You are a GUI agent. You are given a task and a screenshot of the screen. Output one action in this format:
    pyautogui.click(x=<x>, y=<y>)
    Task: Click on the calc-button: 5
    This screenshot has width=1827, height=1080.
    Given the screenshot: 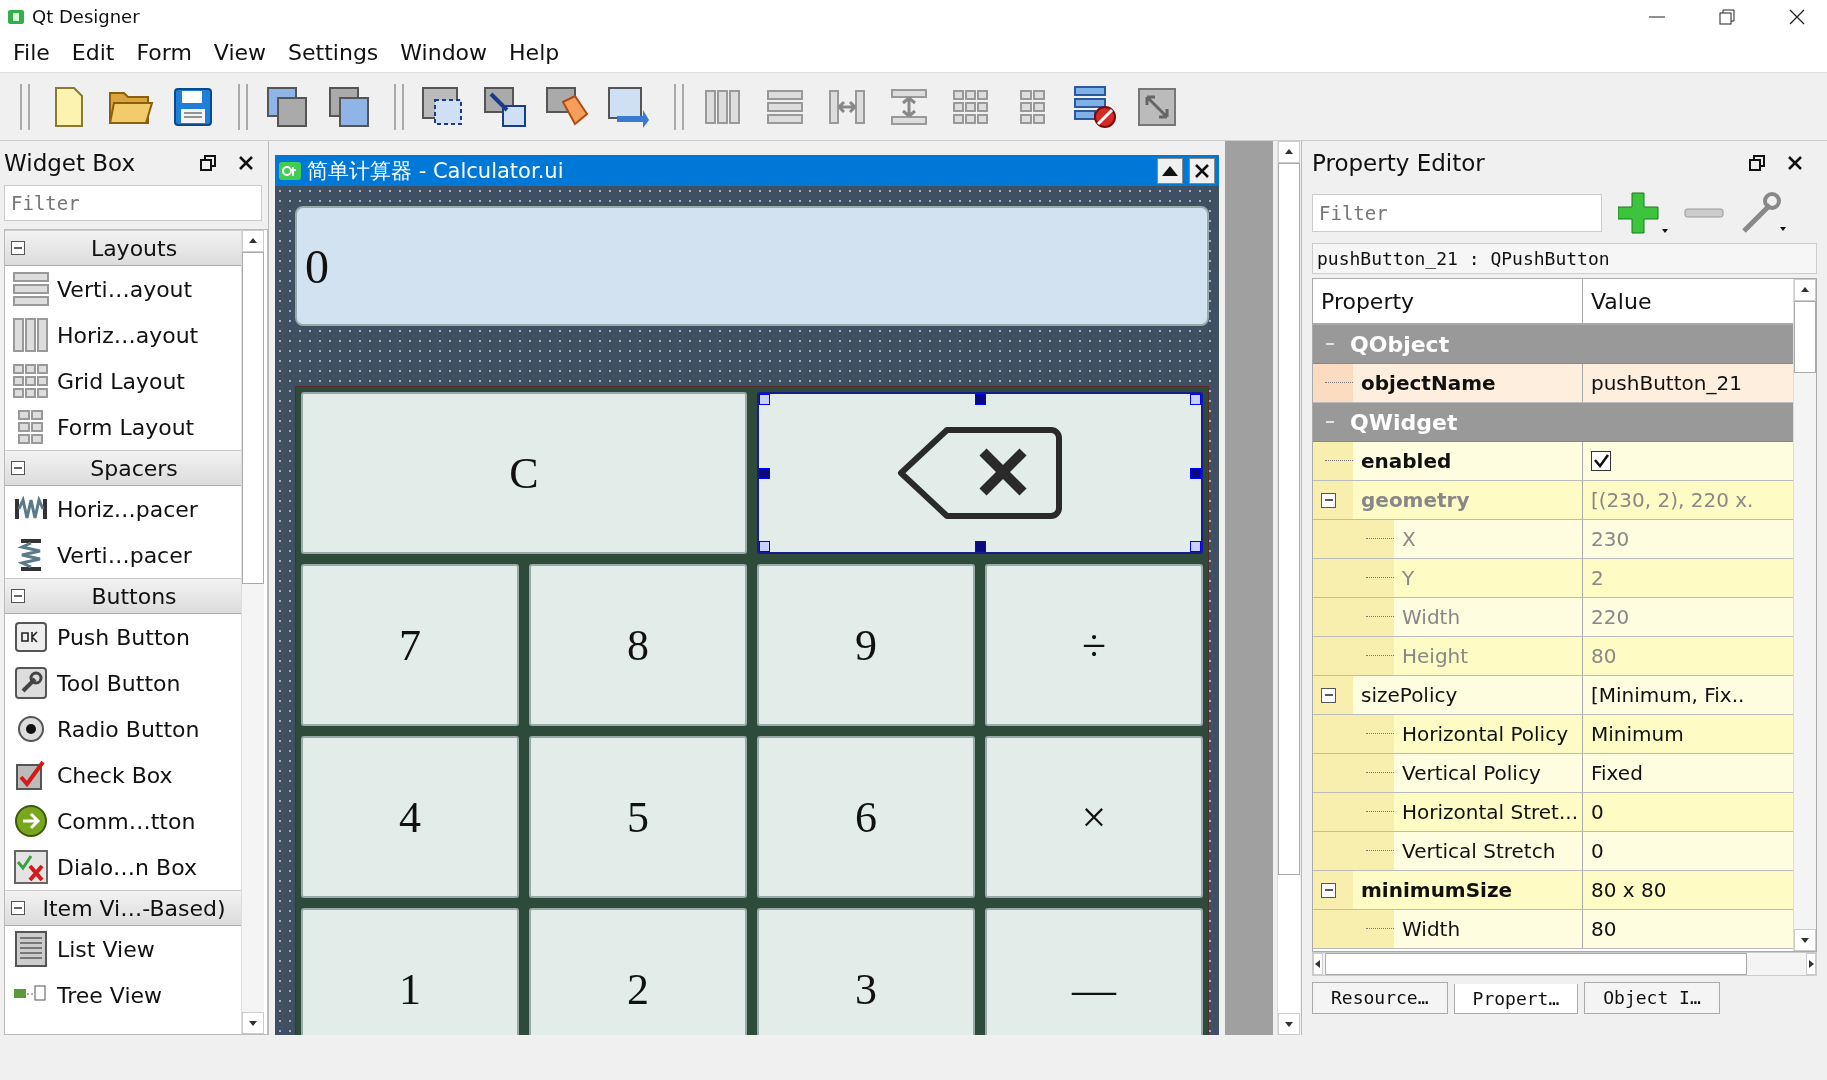 What is the action you would take?
    pyautogui.click(x=638, y=817)
    